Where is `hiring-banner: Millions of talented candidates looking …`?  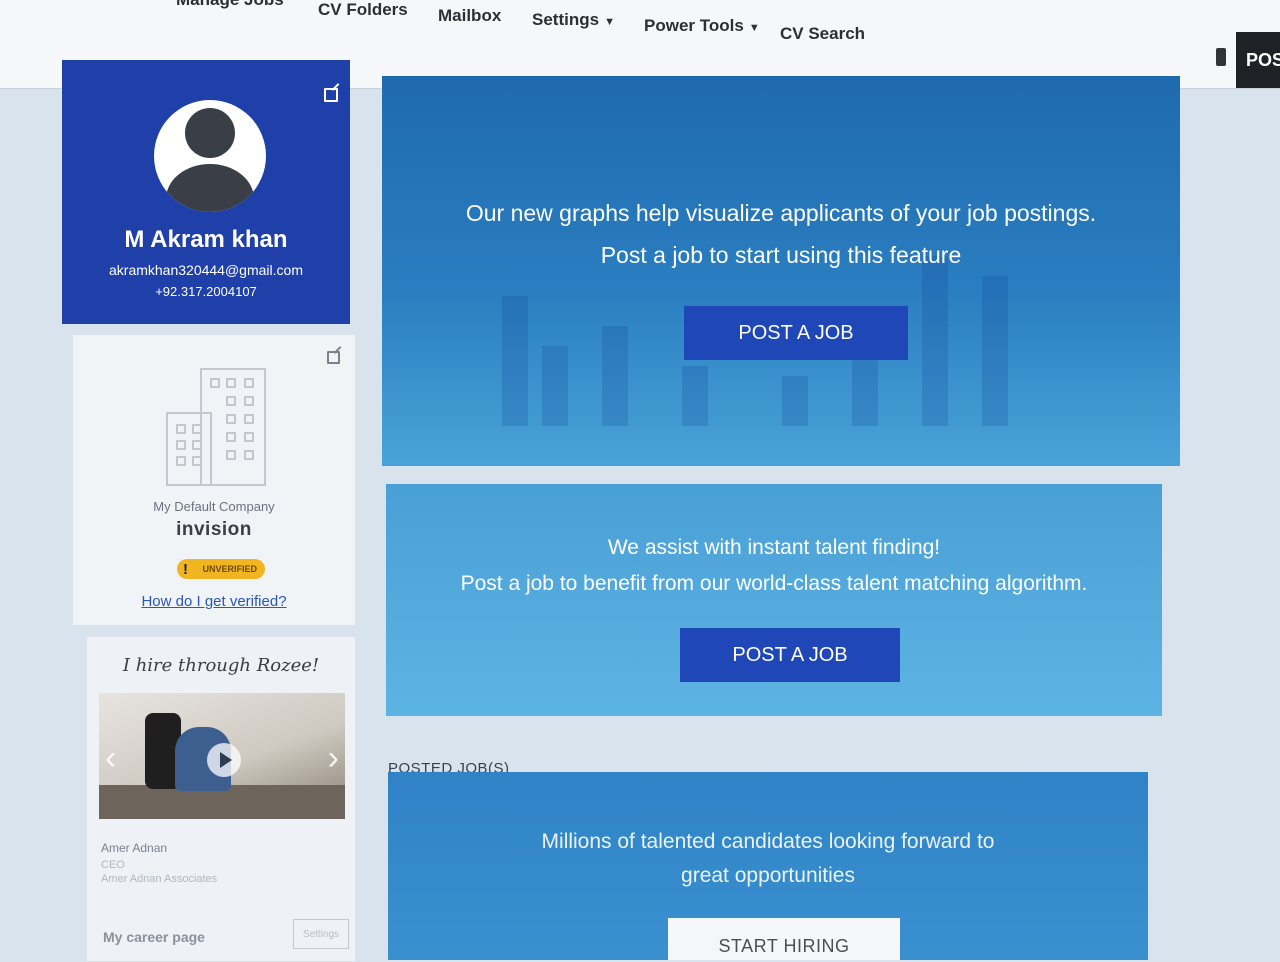
hiring-banner: Millions of talented candidates looking … is located at coordinates (768, 866).